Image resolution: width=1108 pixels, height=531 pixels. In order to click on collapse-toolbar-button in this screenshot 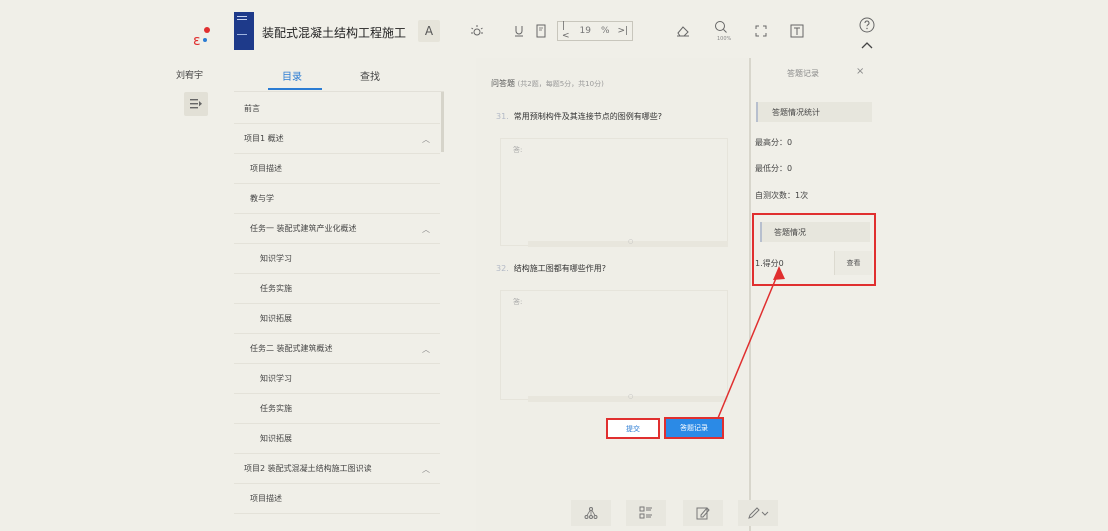, I will do `click(867, 45)`.